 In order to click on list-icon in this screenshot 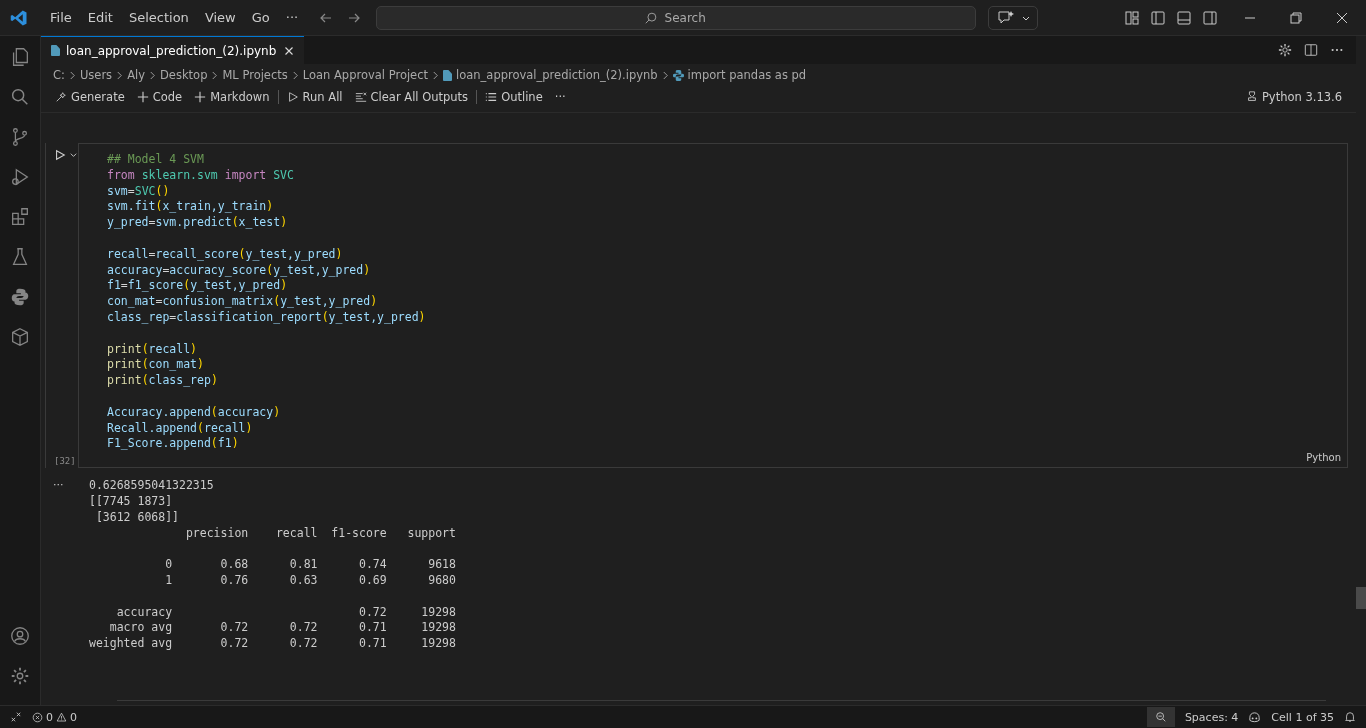, I will do `click(491, 97)`.